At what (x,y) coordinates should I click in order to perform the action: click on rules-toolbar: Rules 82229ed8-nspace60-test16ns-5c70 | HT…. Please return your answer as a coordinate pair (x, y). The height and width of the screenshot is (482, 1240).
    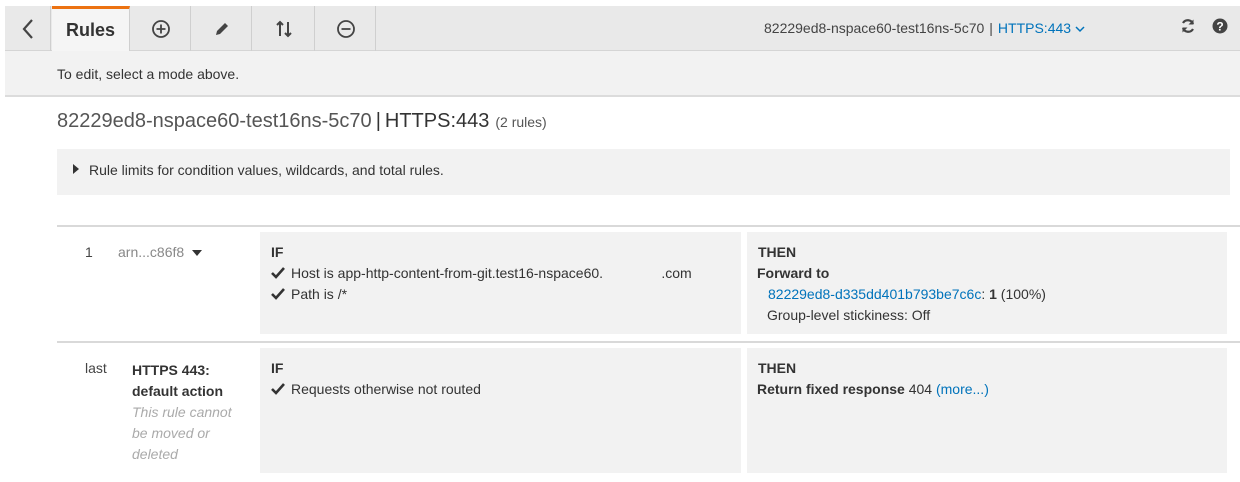
    Looking at the image, I should click on (622, 29).